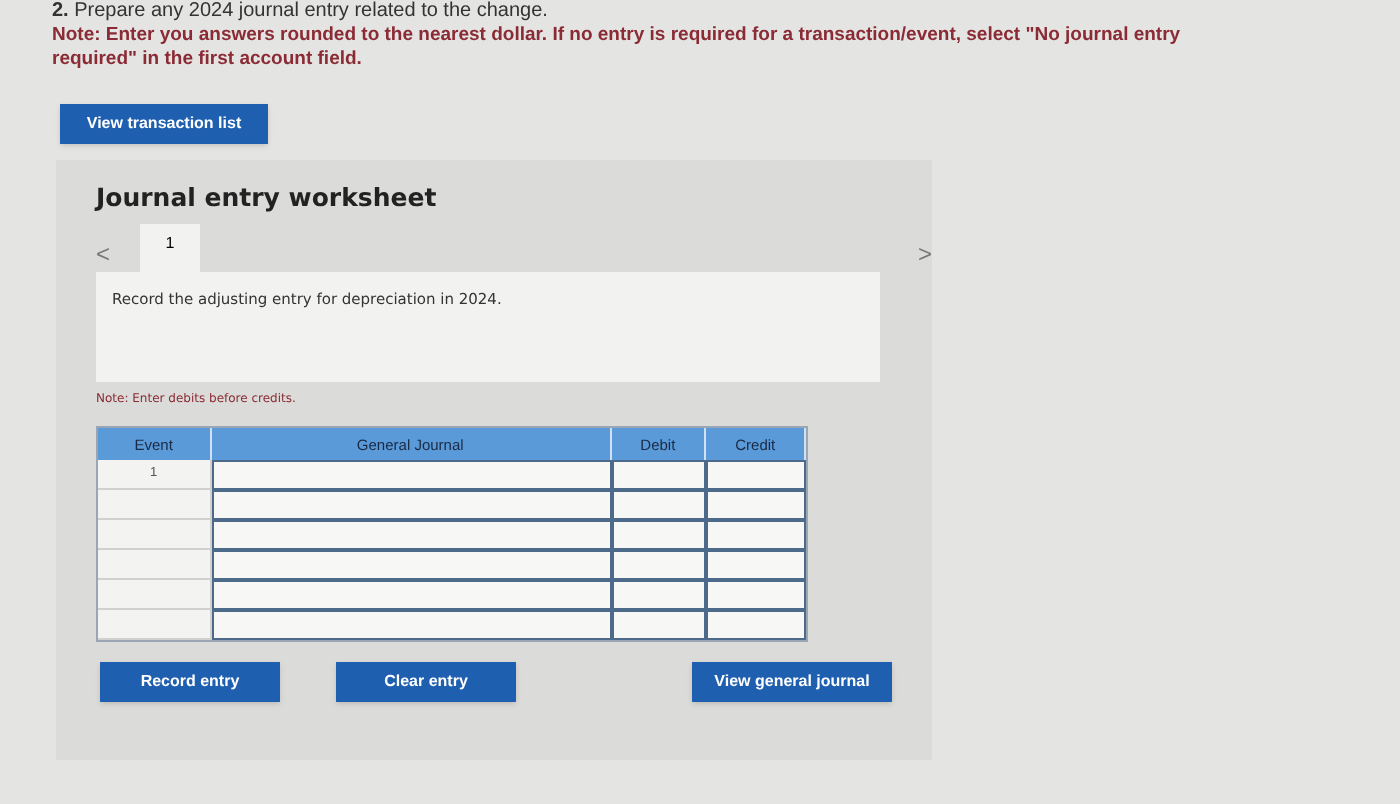  What do you see at coordinates (426, 682) in the screenshot?
I see `action-button: Clear entry` at bounding box center [426, 682].